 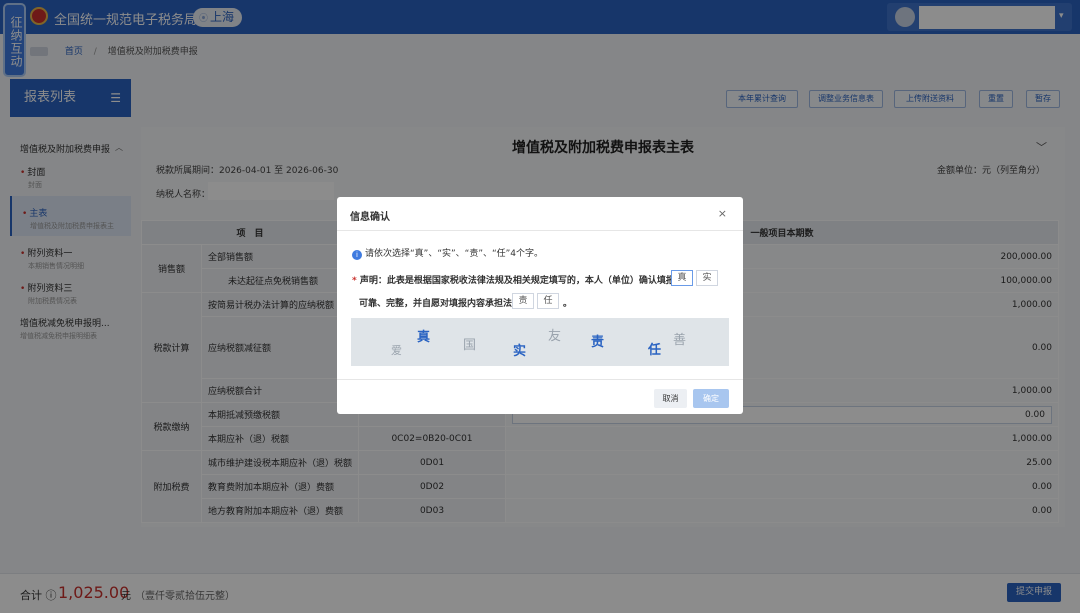 What do you see at coordinates (522, 281) in the screenshot?
I see `declaration-line-1: * 声明：此表是根据国家税收法律法规及相关规定填写的，本人（单位）确认填报内容` at bounding box center [522, 281].